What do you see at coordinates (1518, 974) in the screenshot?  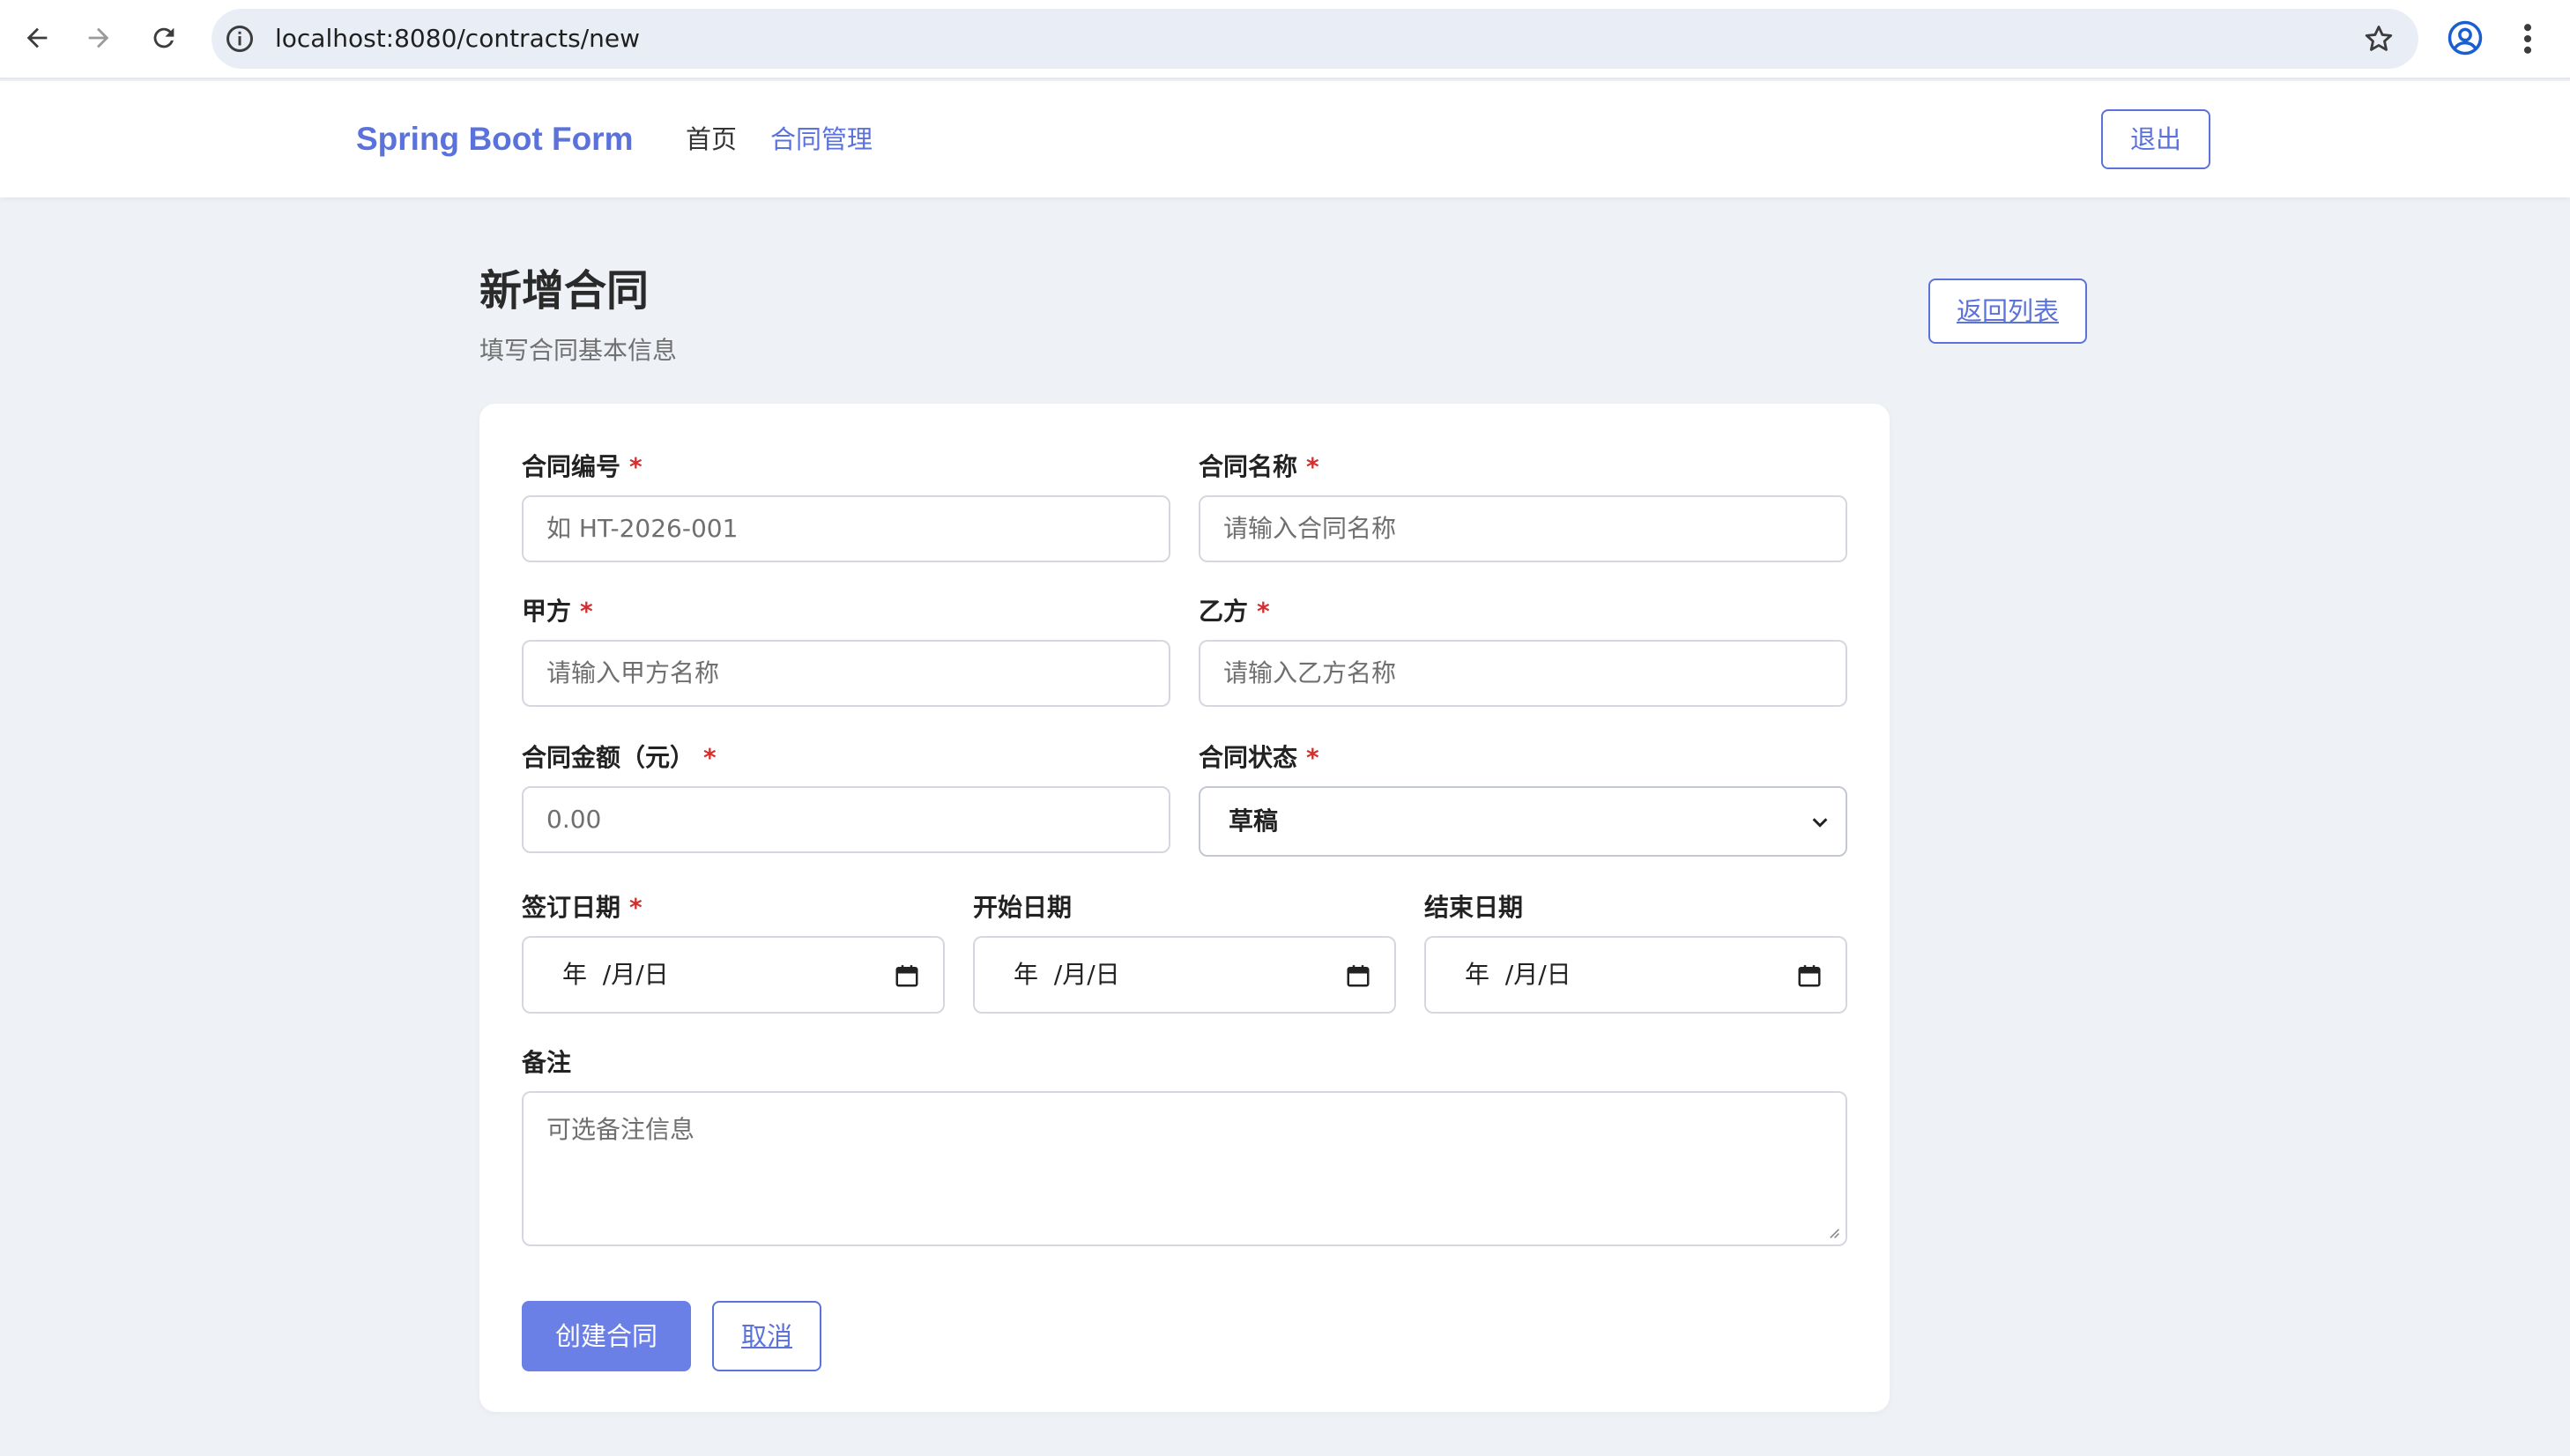 I see `end-date-value: 年 /月/日` at bounding box center [1518, 974].